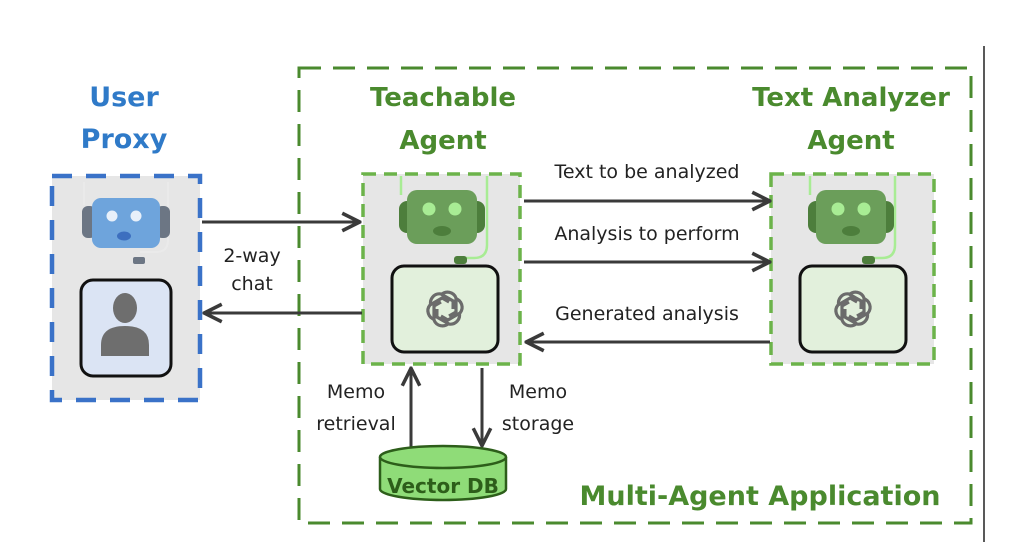 This screenshot has height=555, width=1024. Describe the element at coordinates (647, 314) in the screenshot. I see `msg-generated-analysis-label: Generated analysis` at that location.